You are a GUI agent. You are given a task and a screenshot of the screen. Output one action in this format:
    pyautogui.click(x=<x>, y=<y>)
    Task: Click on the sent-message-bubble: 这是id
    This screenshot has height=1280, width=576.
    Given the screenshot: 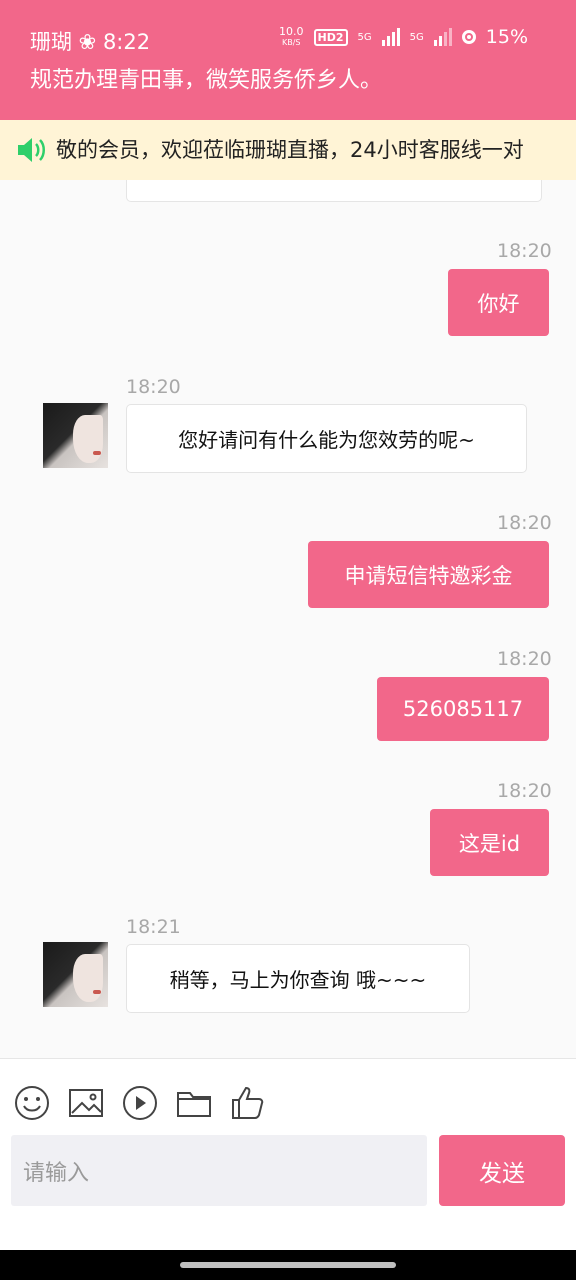 What is the action you would take?
    pyautogui.click(x=489, y=842)
    